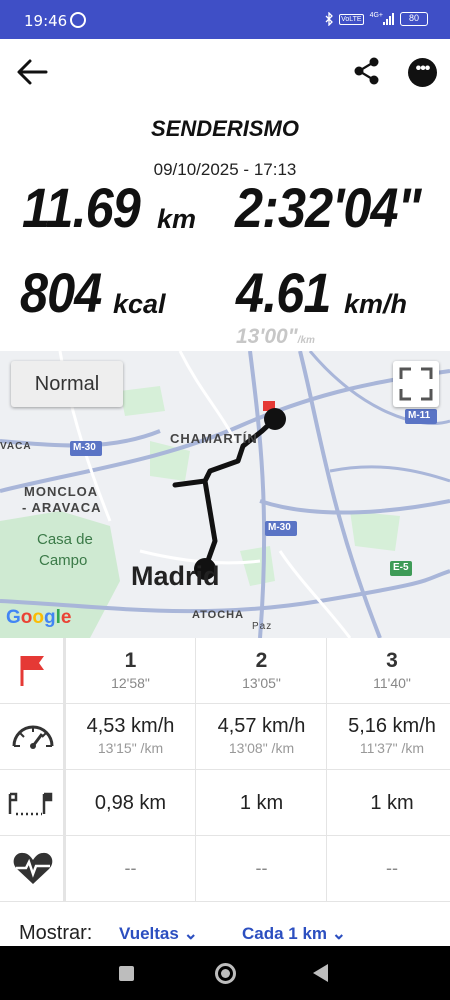 The width and height of the screenshot is (450, 1000). Describe the element at coordinates (130, 660) in the screenshot. I see `lap-number: 1` at that location.